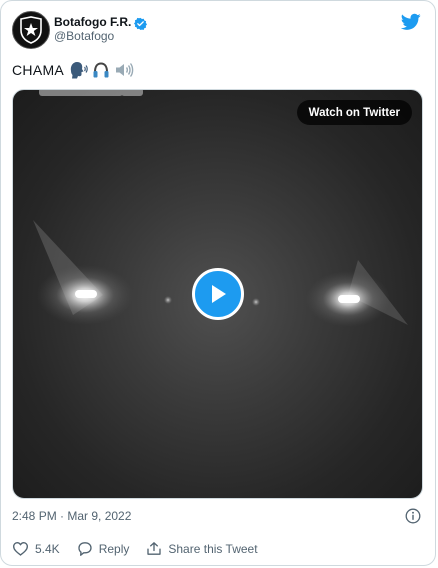 This screenshot has height=568, width=438. I want to click on display-name: Botafogo F.R., so click(92, 22).